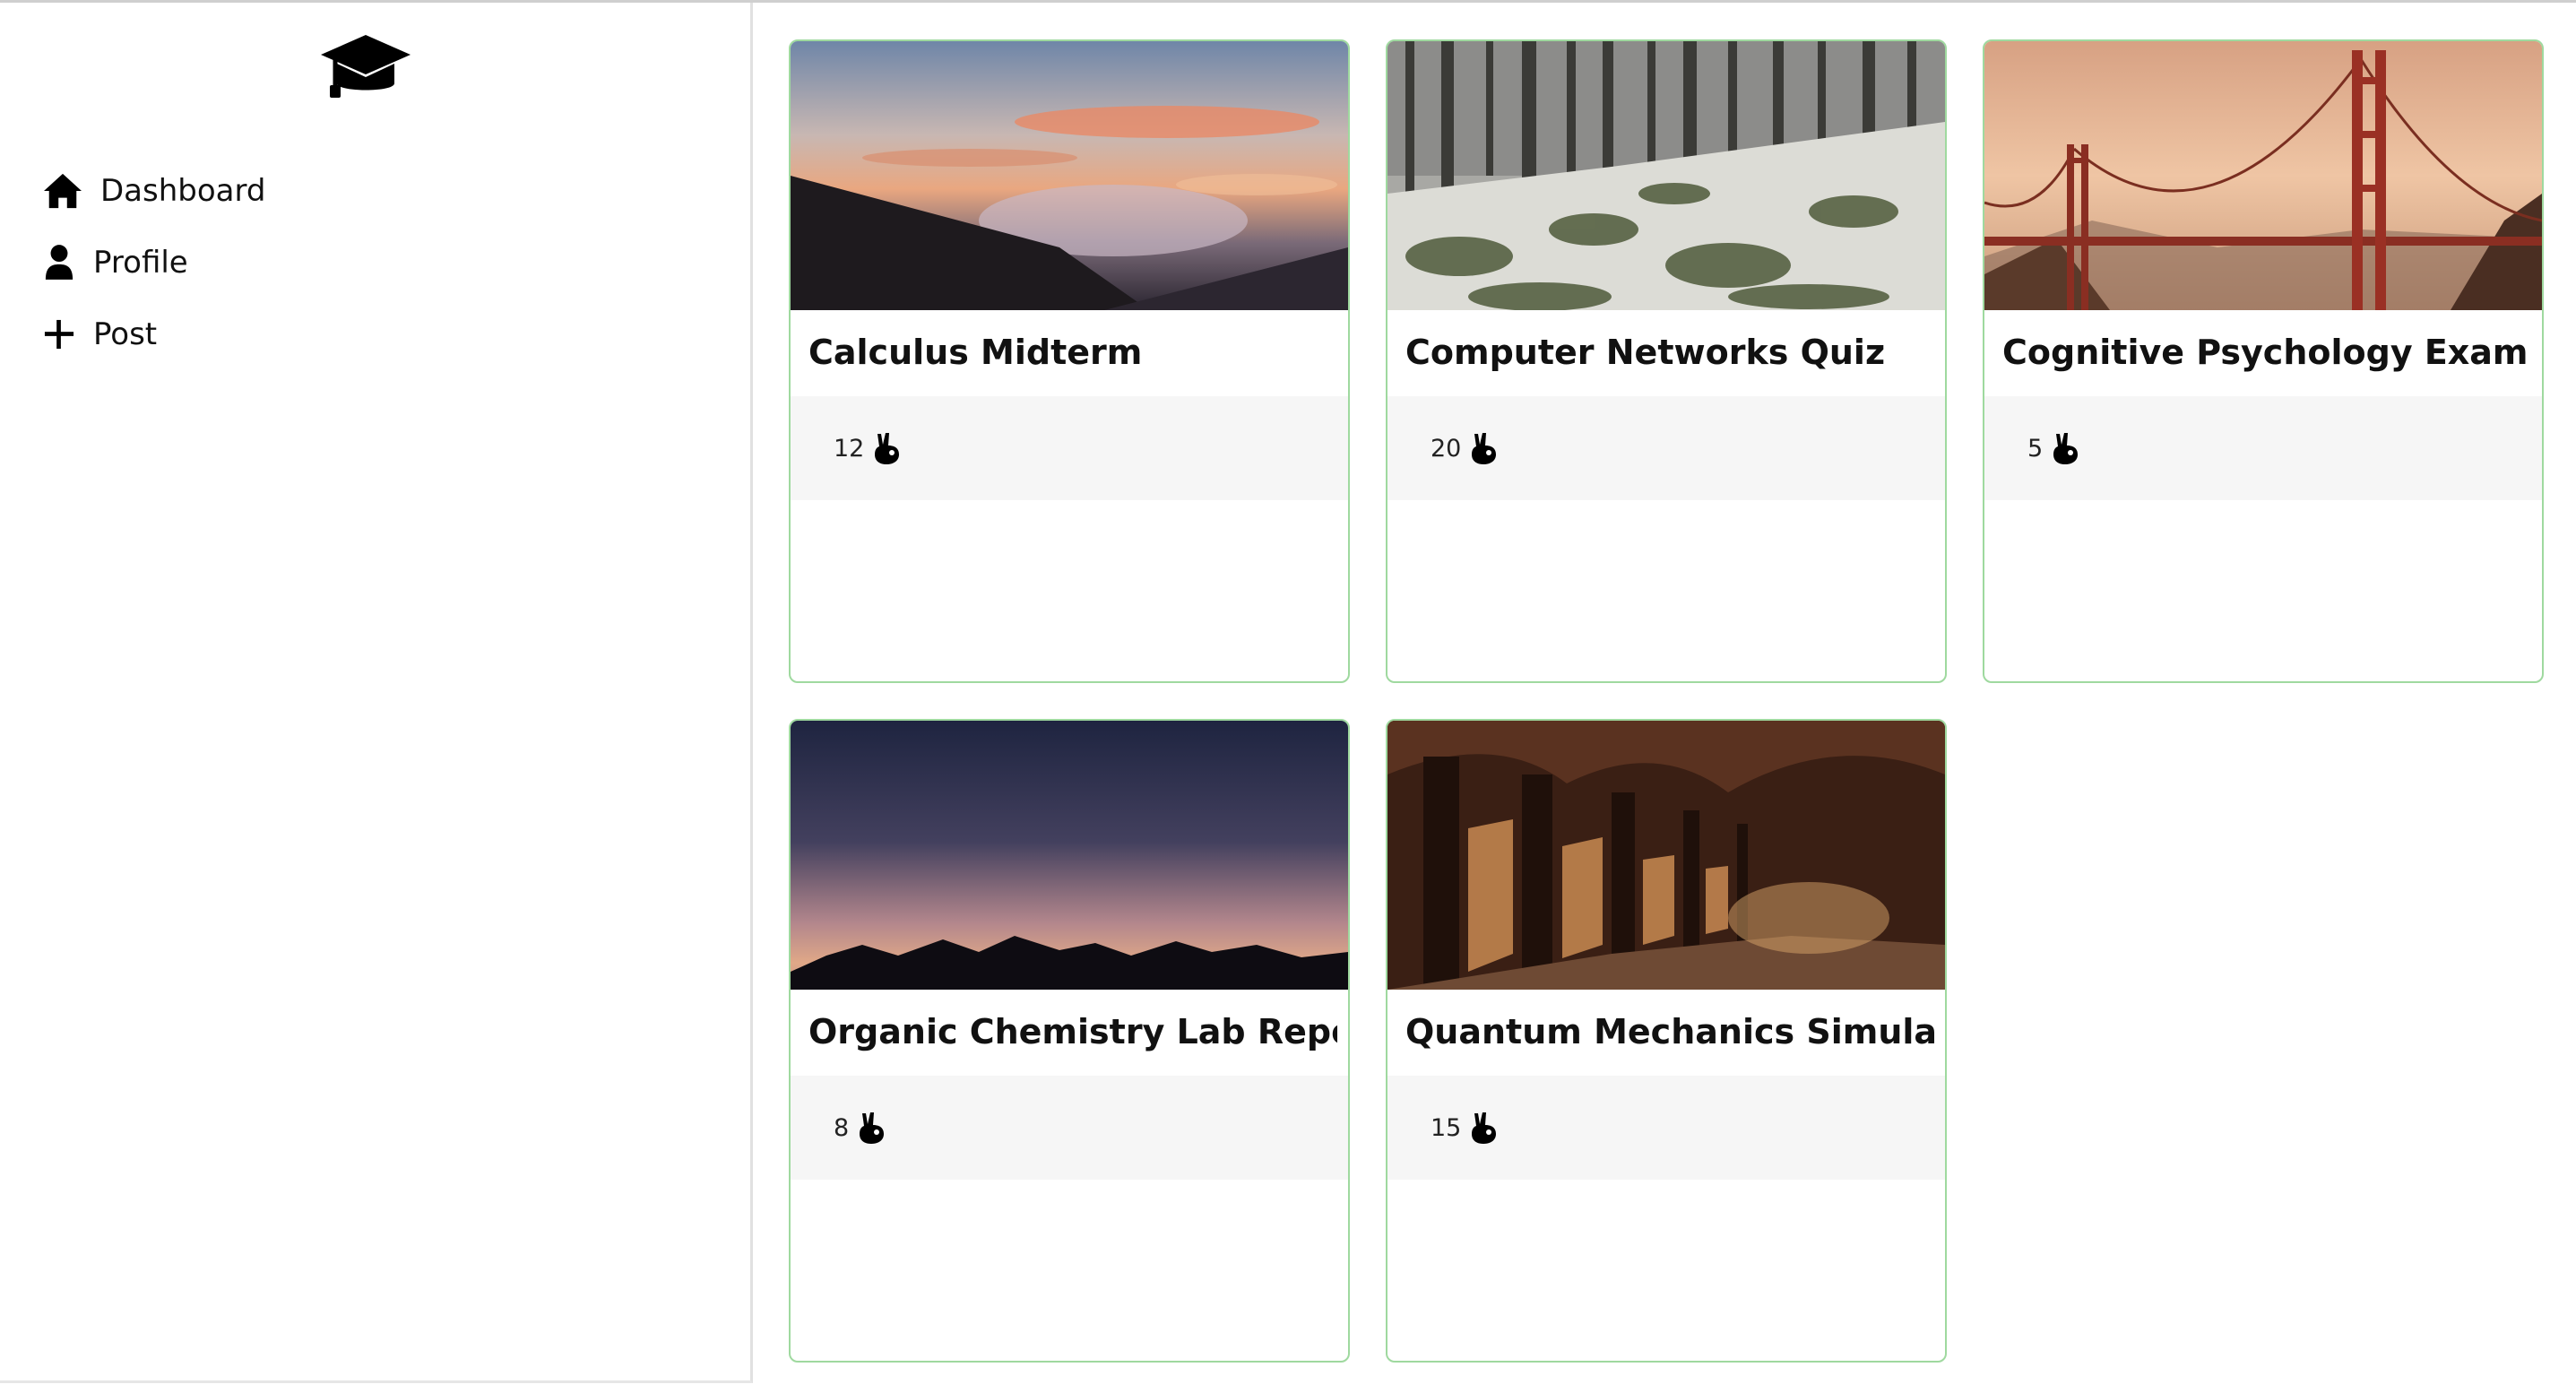 This screenshot has height=1393, width=2576. What do you see at coordinates (2263, 448) in the screenshot?
I see `card-stats: 5` at bounding box center [2263, 448].